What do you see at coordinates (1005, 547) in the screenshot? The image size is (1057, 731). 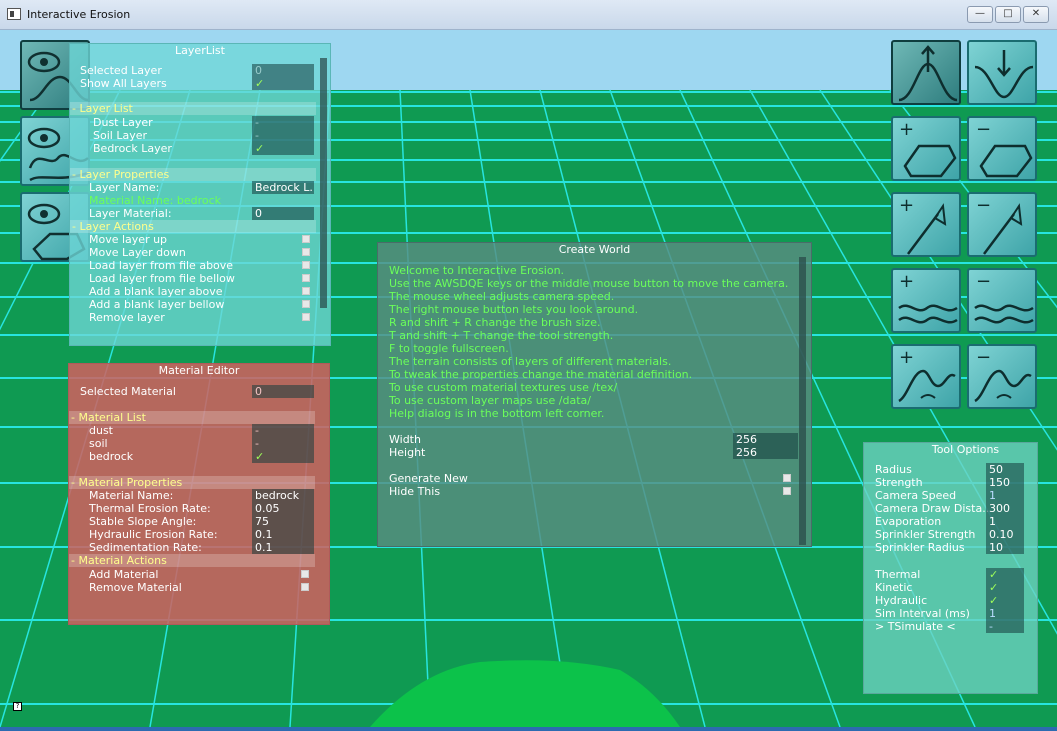 I see `sprinkler-radius-input: 10` at bounding box center [1005, 547].